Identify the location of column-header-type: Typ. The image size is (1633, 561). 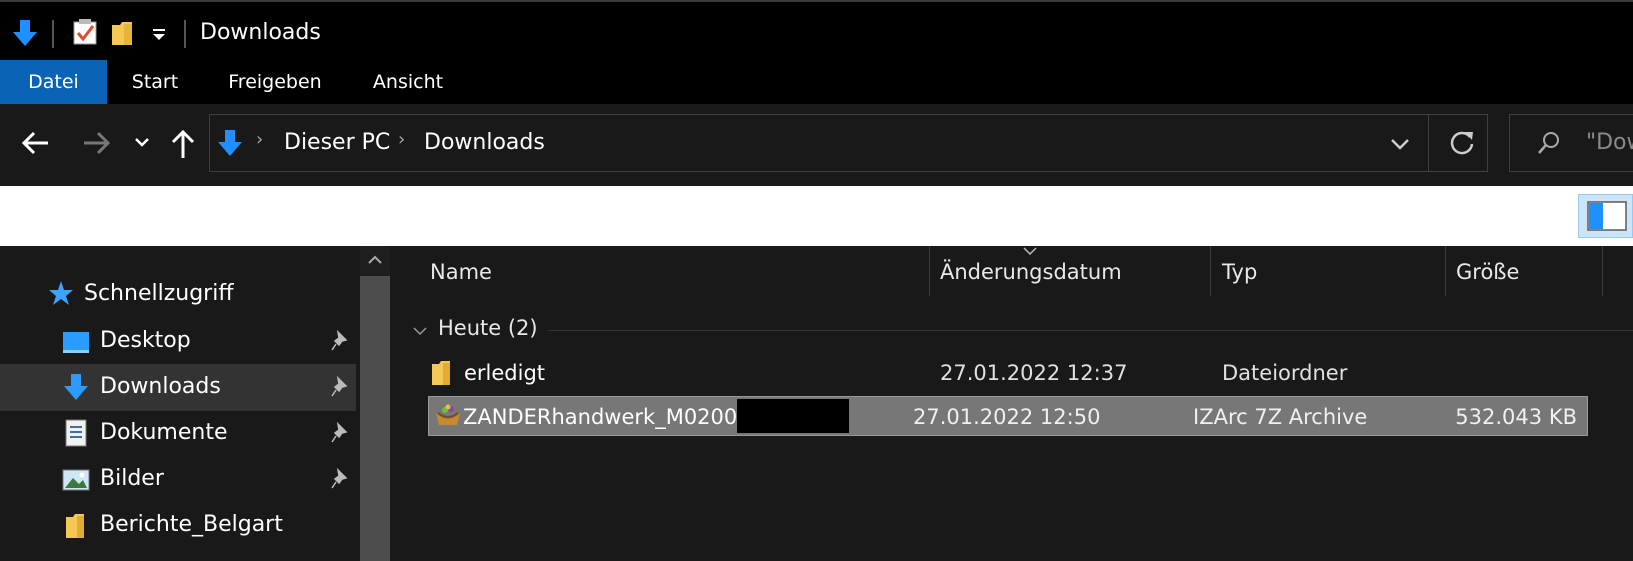
(1239, 272).